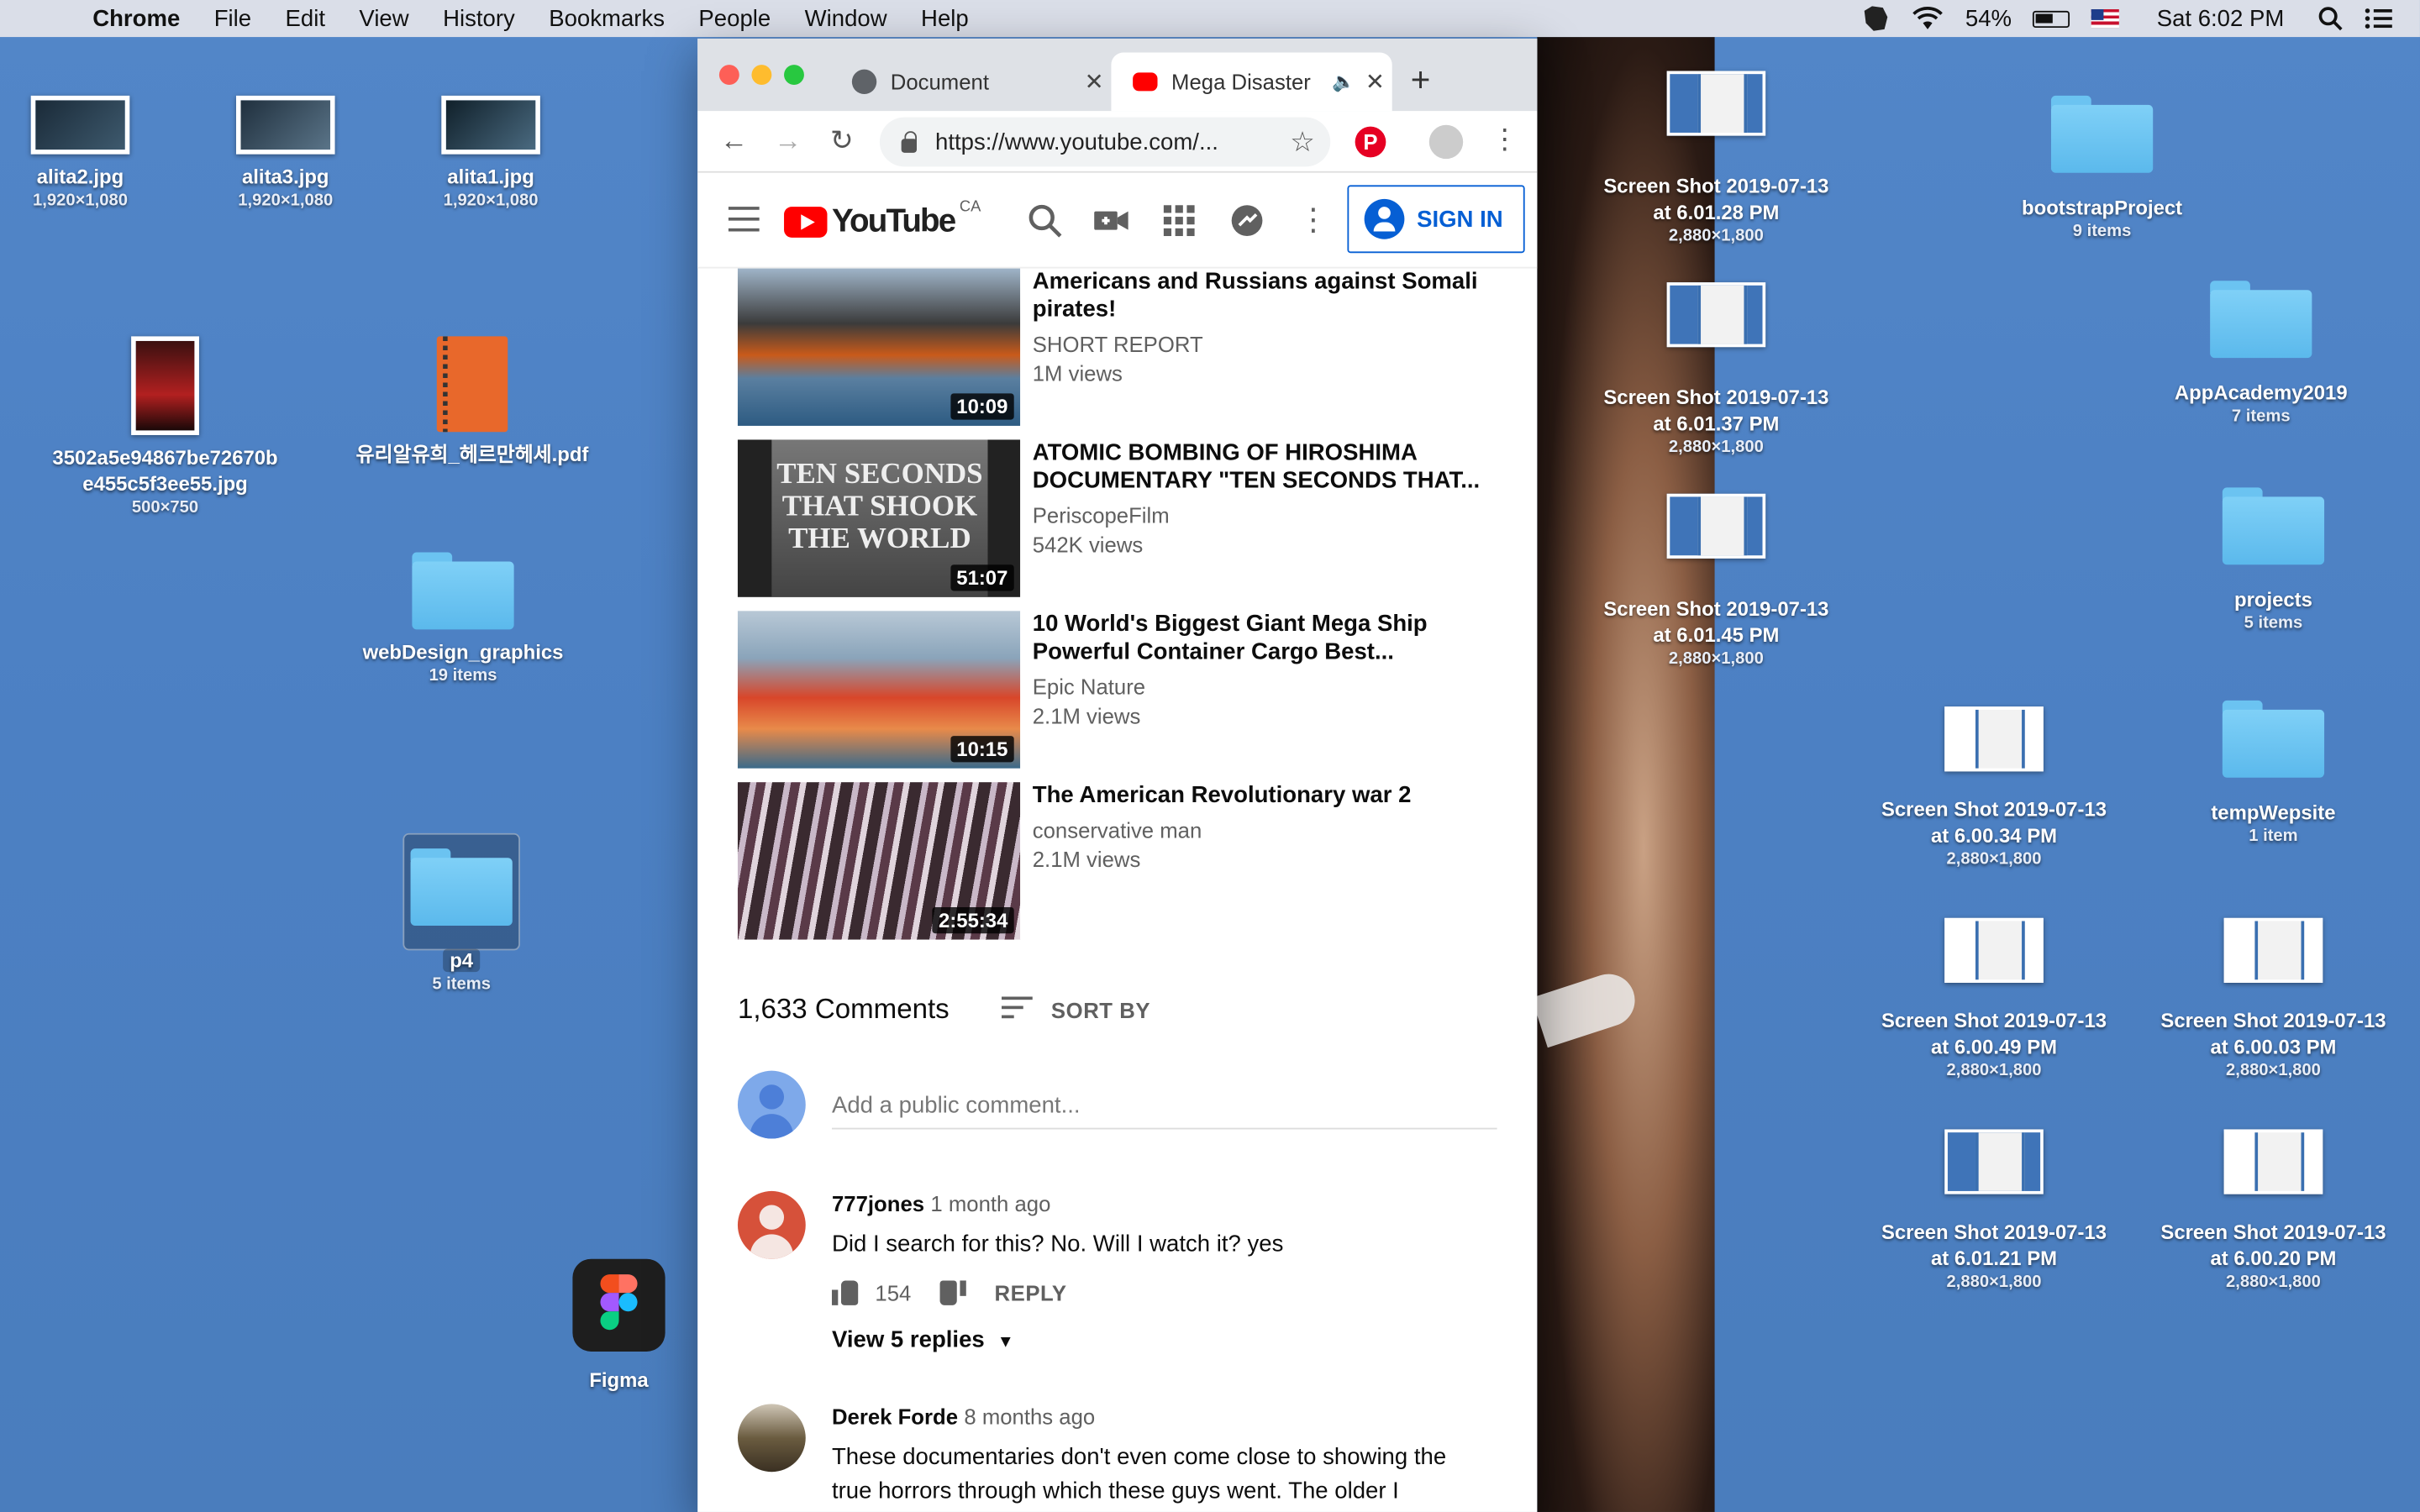 Image resolution: width=2420 pixels, height=1512 pixels. What do you see at coordinates (879, 347) in the screenshot?
I see `video-thumbnail: 10:09` at bounding box center [879, 347].